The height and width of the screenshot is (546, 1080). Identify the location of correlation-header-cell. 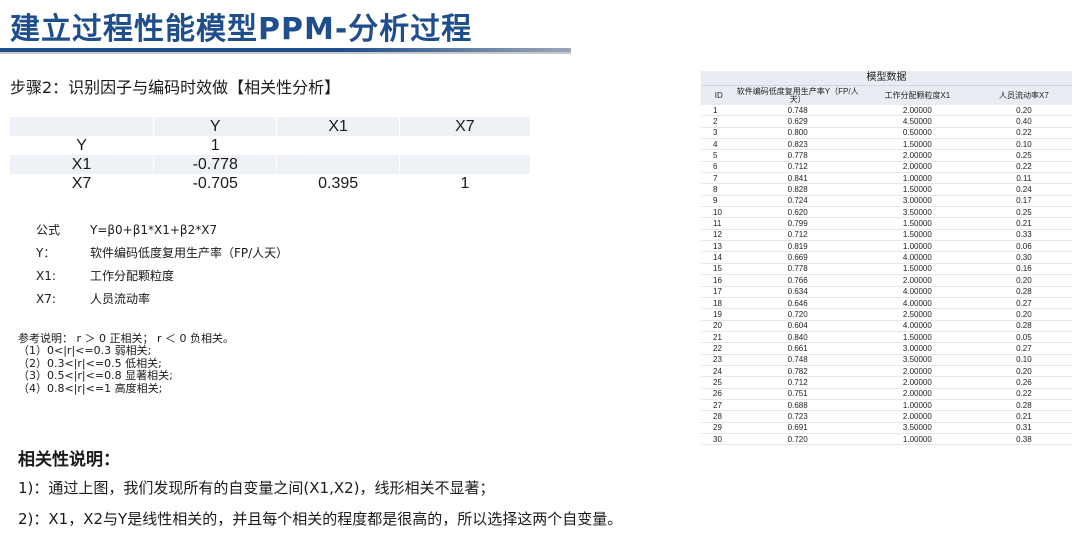
(82, 126).